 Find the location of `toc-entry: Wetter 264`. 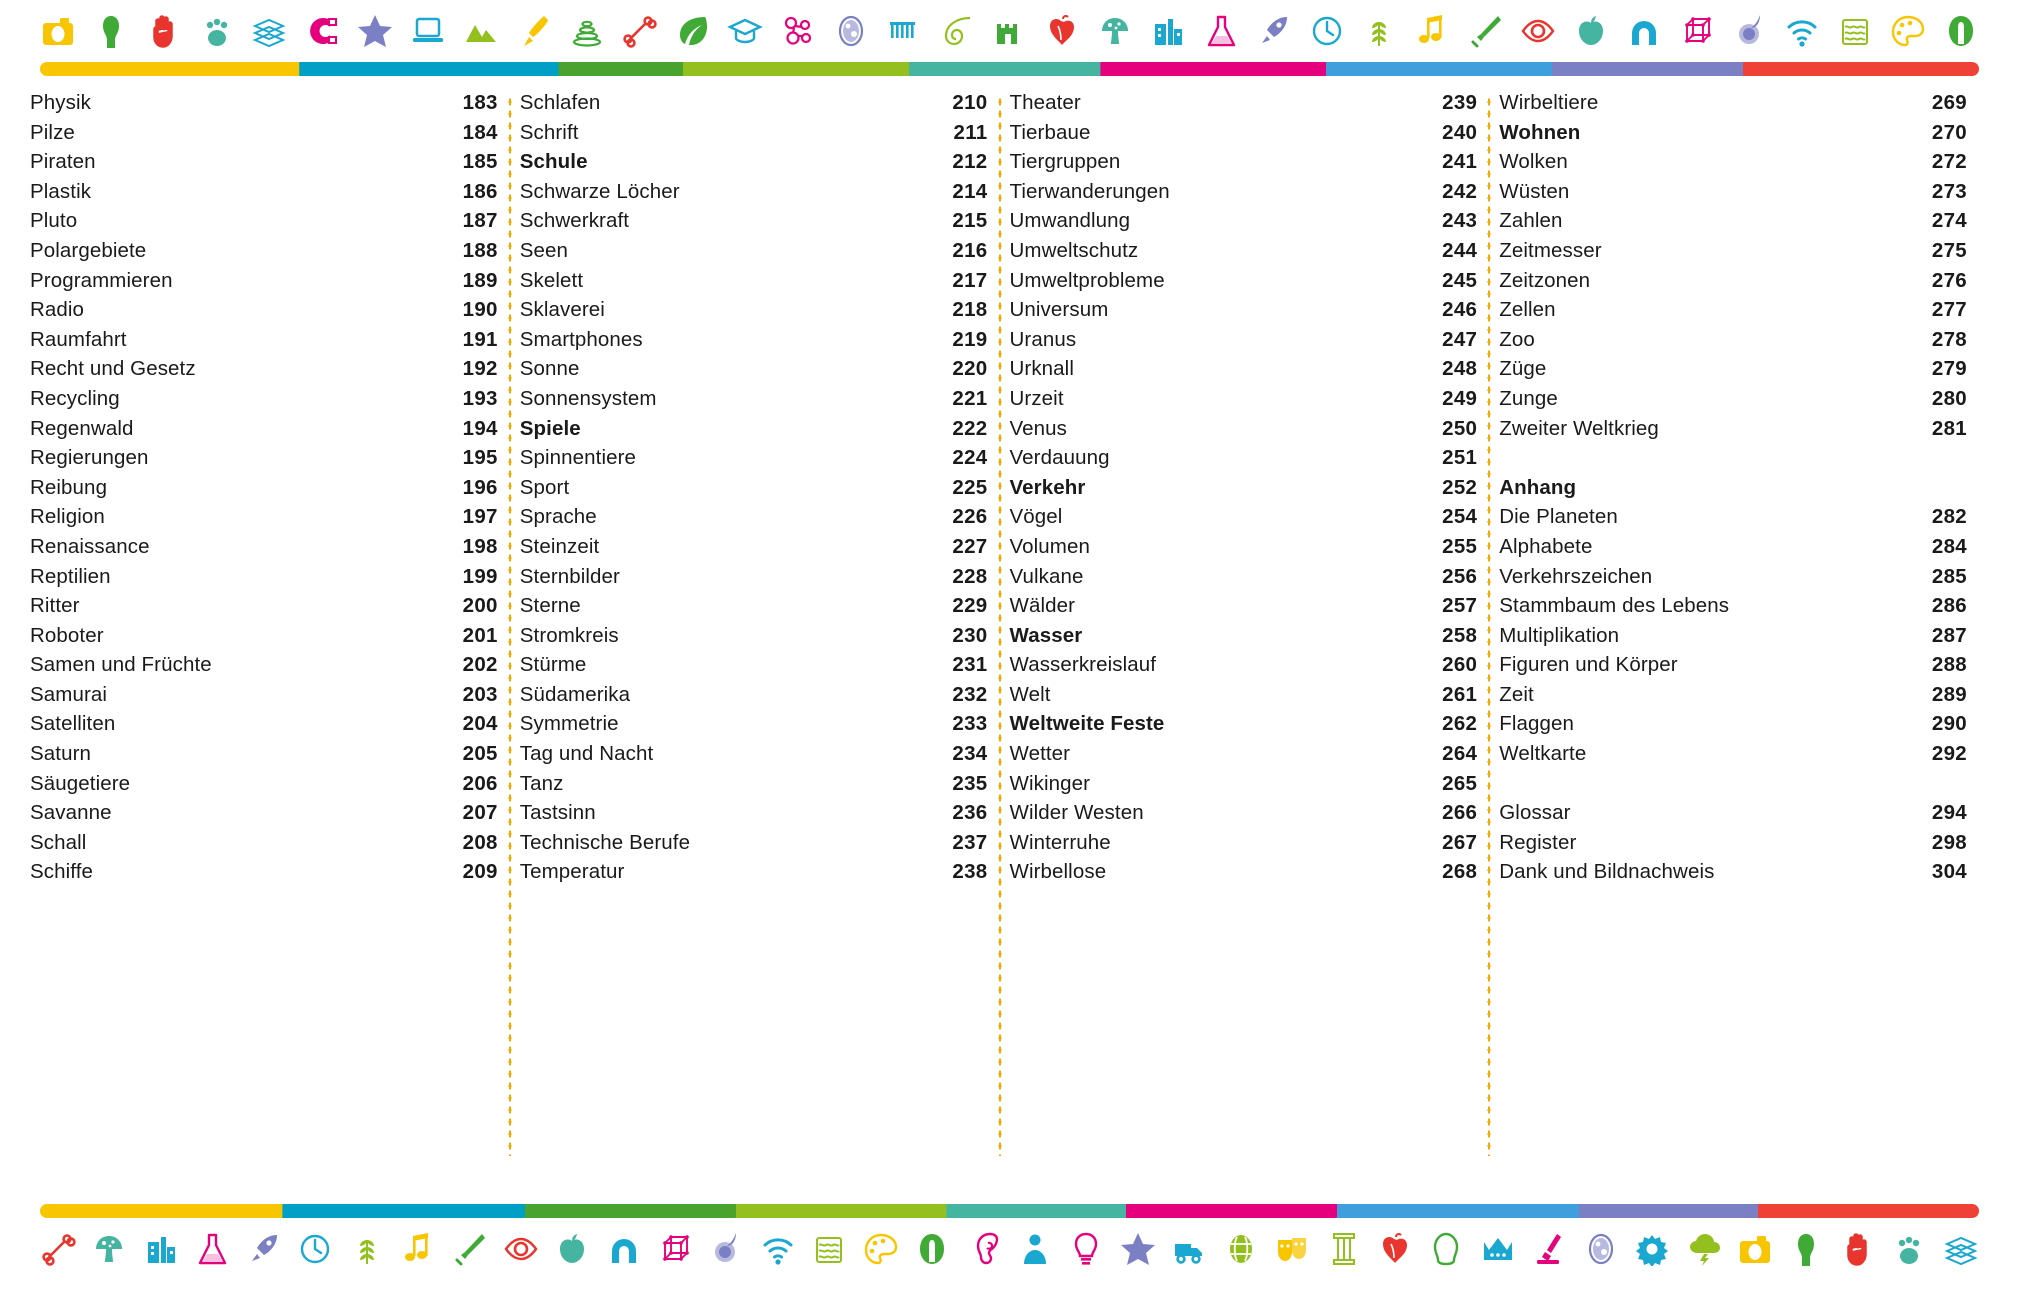

toc-entry: Wetter 264 is located at coordinates (1244, 754).